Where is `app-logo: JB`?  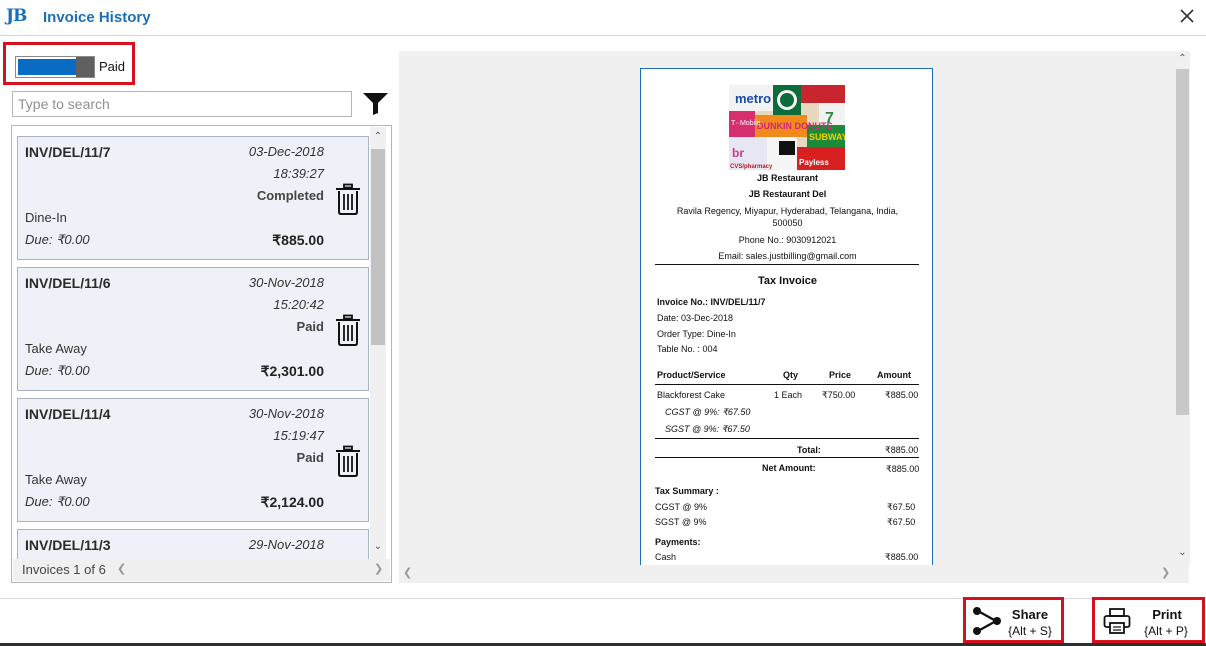
app-logo: JB is located at coordinates (16, 16).